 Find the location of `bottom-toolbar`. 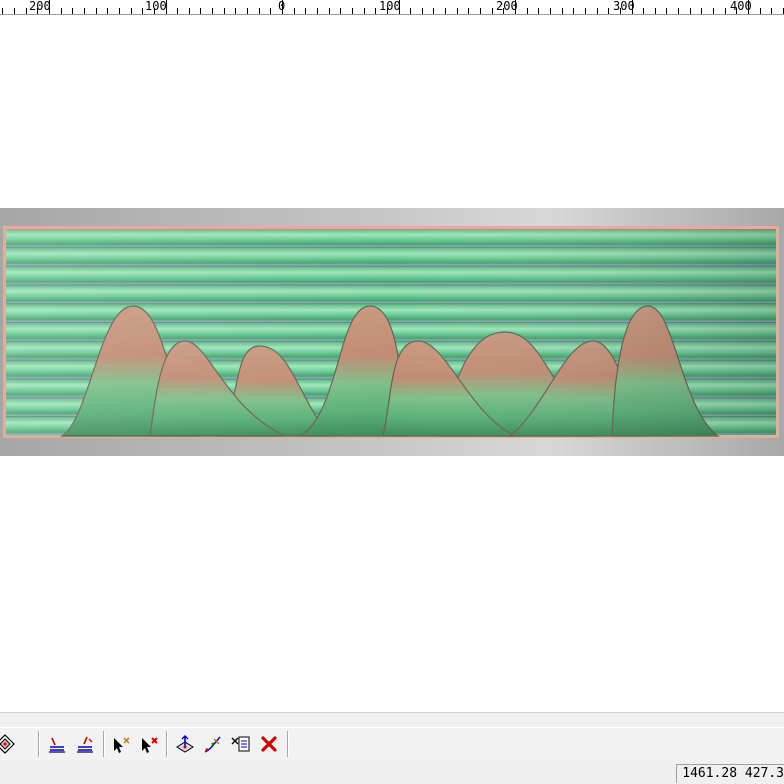

bottom-toolbar is located at coordinates (392, 744).